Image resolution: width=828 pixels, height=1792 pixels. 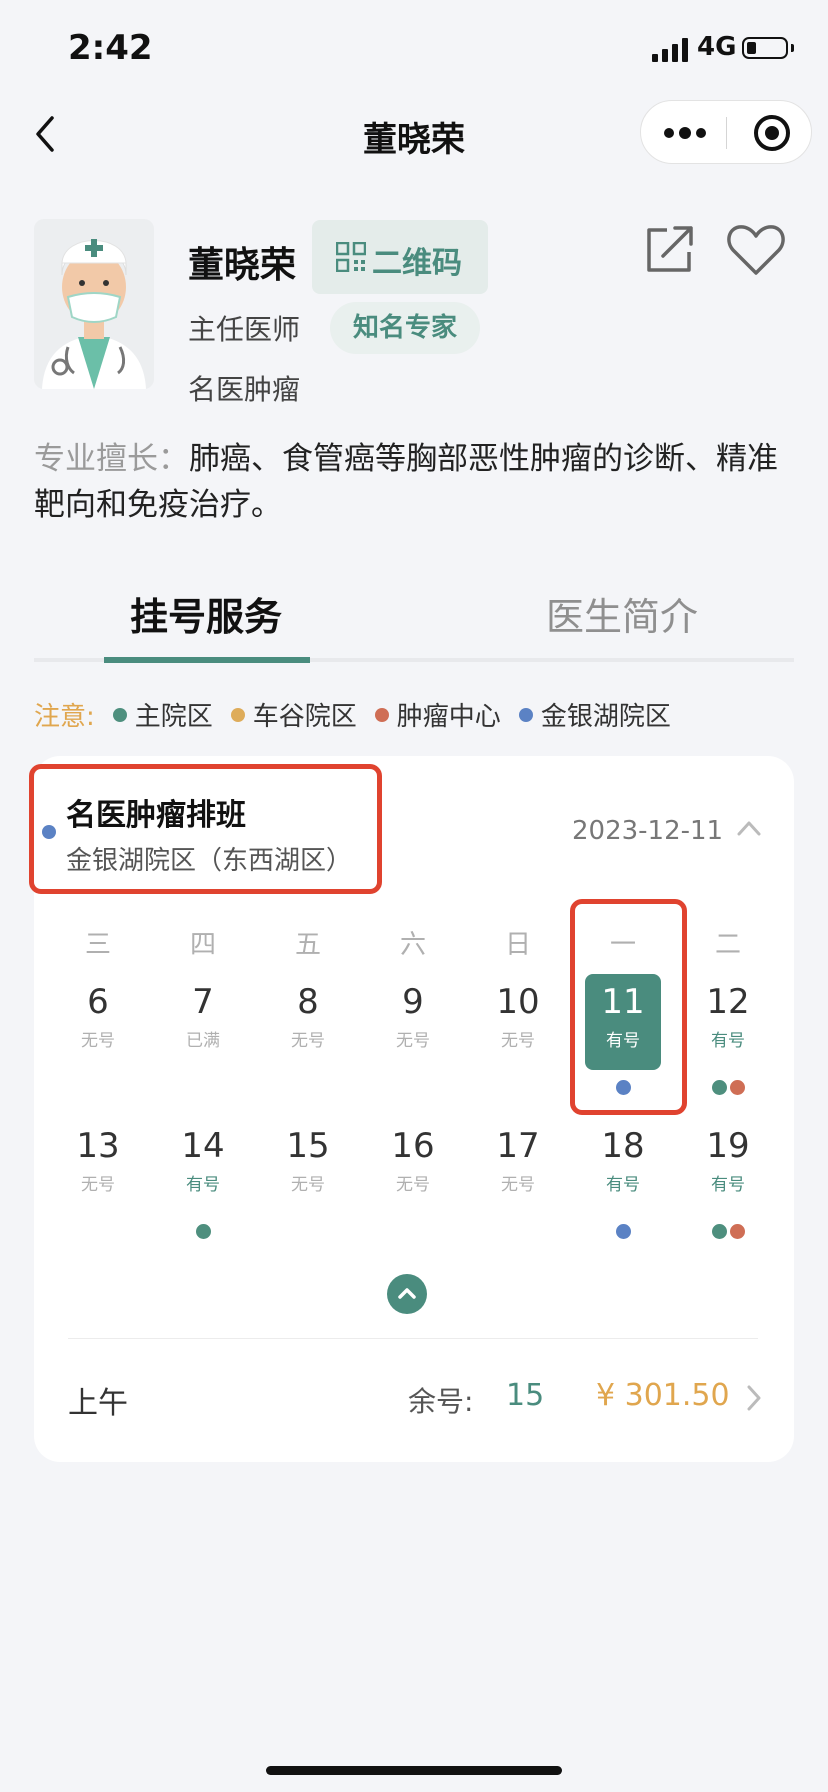 What do you see at coordinates (765, 48) in the screenshot?
I see `battery-icon` at bounding box center [765, 48].